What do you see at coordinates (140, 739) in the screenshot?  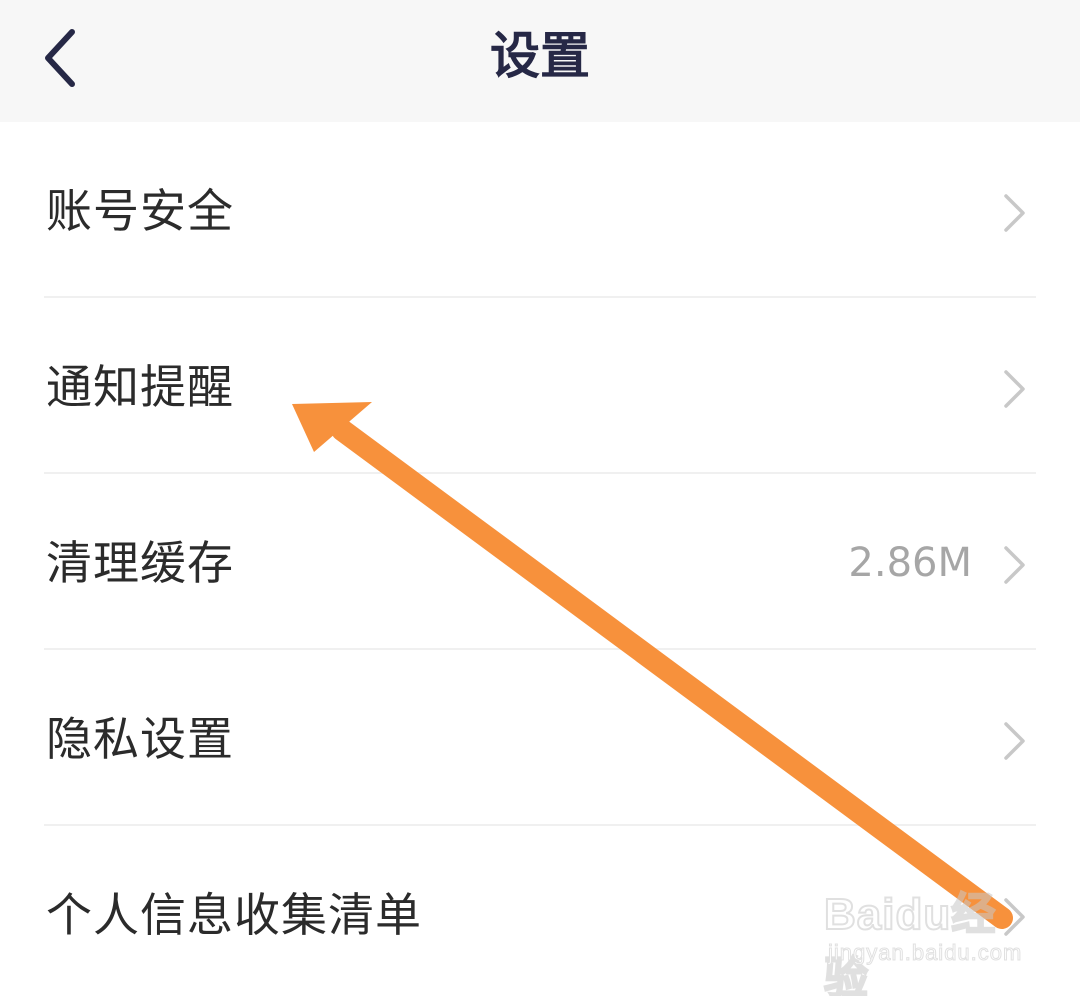 I see `settings-item-label: 隐私设置` at bounding box center [140, 739].